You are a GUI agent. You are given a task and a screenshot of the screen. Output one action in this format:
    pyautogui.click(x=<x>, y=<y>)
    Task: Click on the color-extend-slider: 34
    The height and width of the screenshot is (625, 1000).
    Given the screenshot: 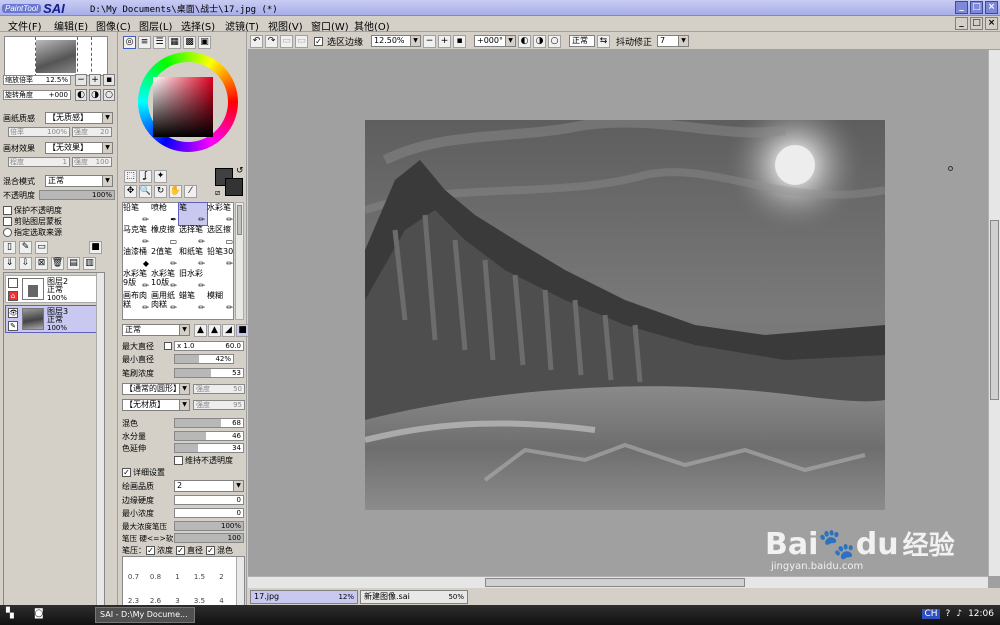 What is the action you would take?
    pyautogui.click(x=209, y=448)
    